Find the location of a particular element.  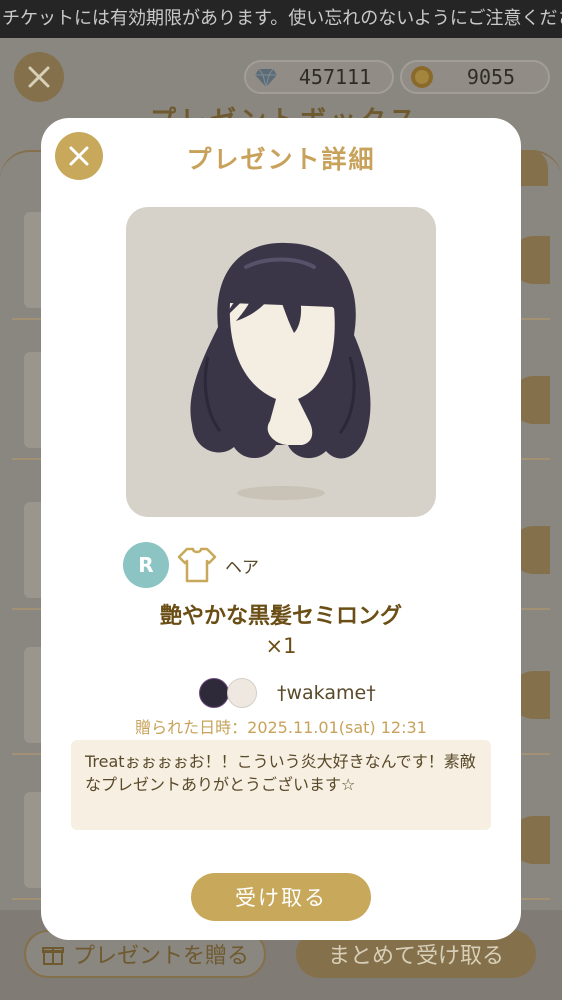

coin-icon is located at coordinates (422, 77).